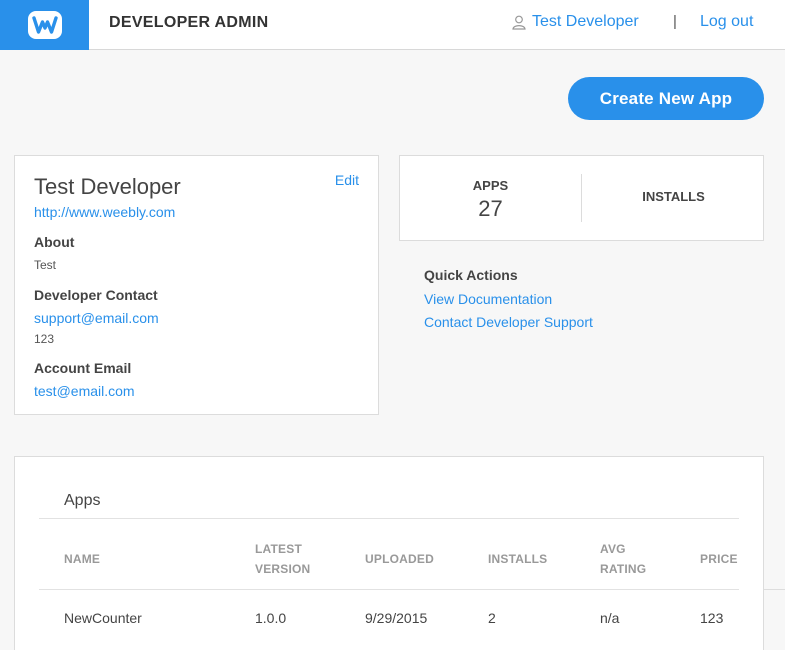 Image resolution: width=785 pixels, height=650 pixels. What do you see at coordinates (45, 265) in the screenshot?
I see `about-value: Test` at bounding box center [45, 265].